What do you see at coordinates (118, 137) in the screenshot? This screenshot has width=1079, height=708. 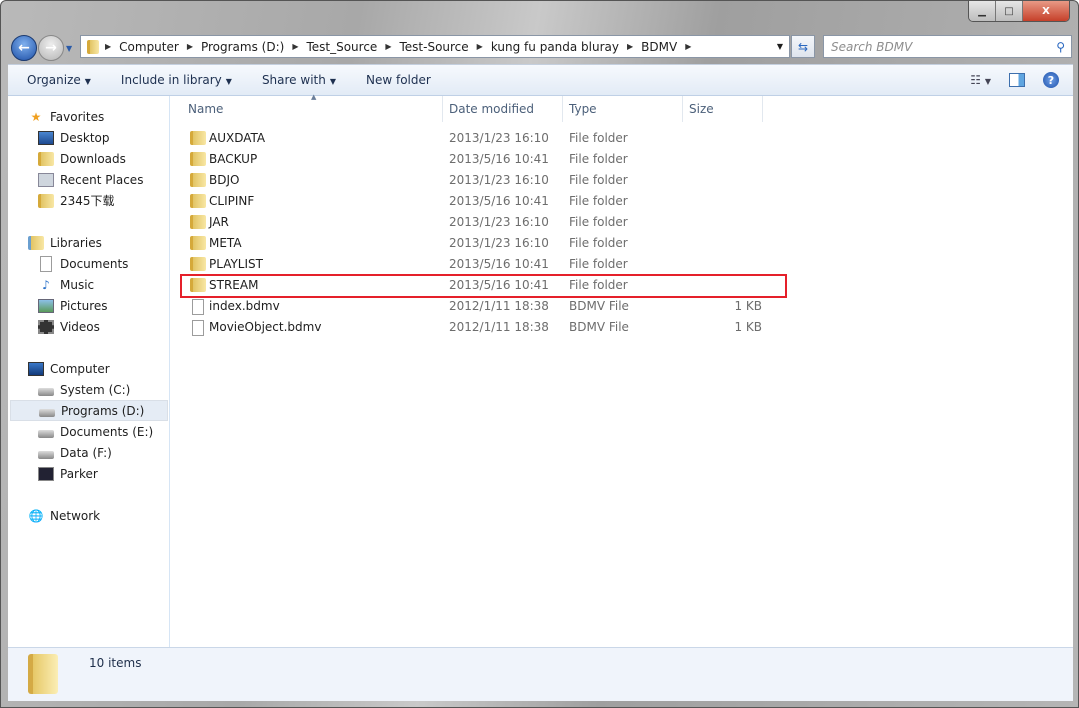 I see `sidebar-item-desktop: Desktop` at bounding box center [118, 137].